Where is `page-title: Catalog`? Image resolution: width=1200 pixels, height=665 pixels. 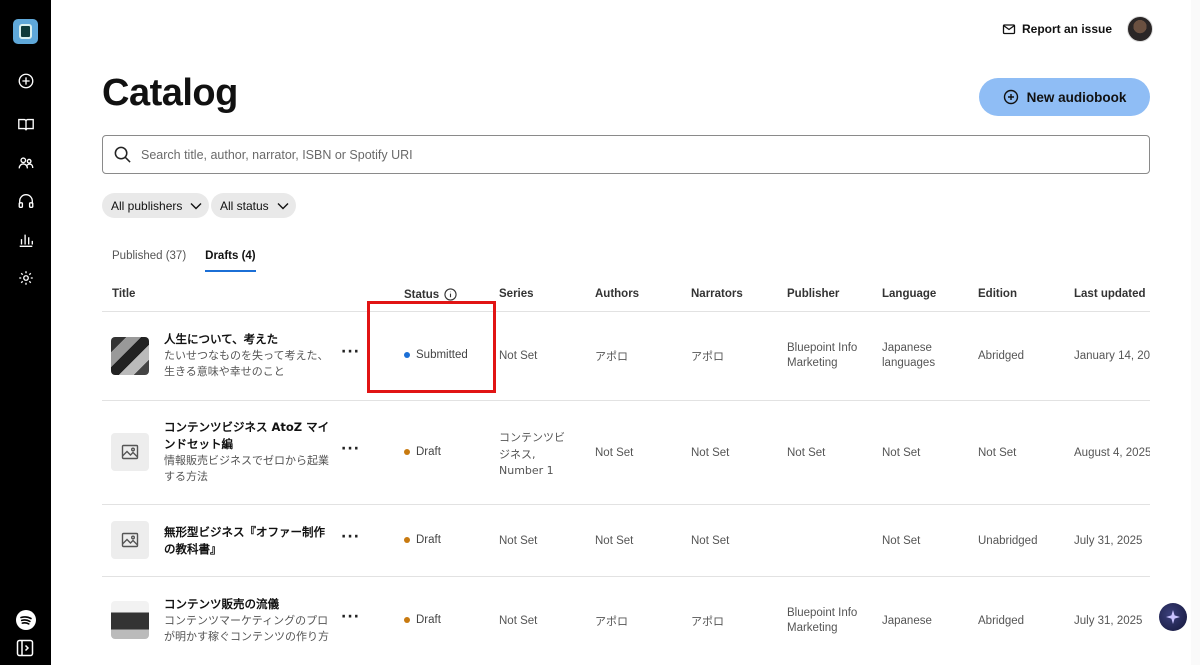 page-title: Catalog is located at coordinates (170, 93).